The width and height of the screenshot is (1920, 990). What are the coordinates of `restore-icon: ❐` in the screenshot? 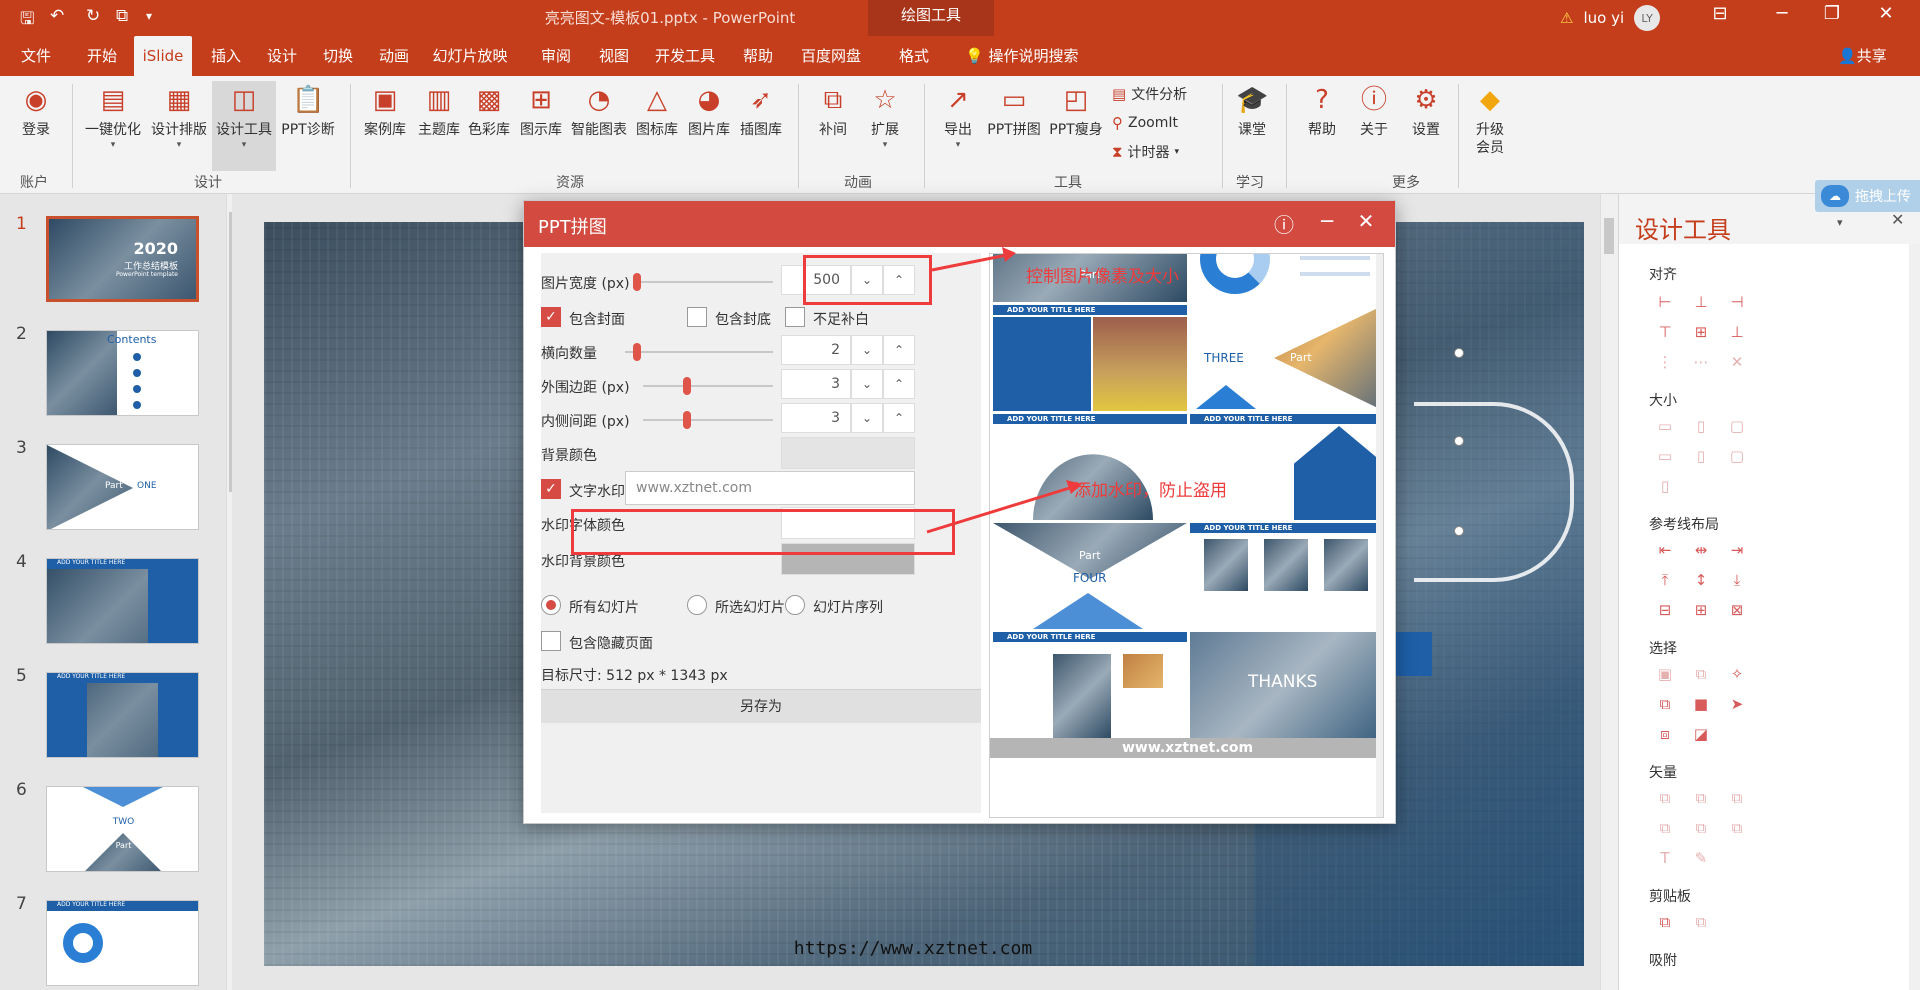 It's located at (1832, 13).